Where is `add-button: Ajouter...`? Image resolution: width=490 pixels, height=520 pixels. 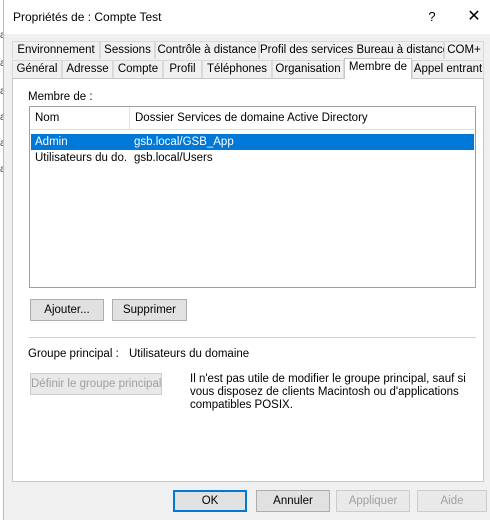 add-button: Ajouter... is located at coordinates (67, 310).